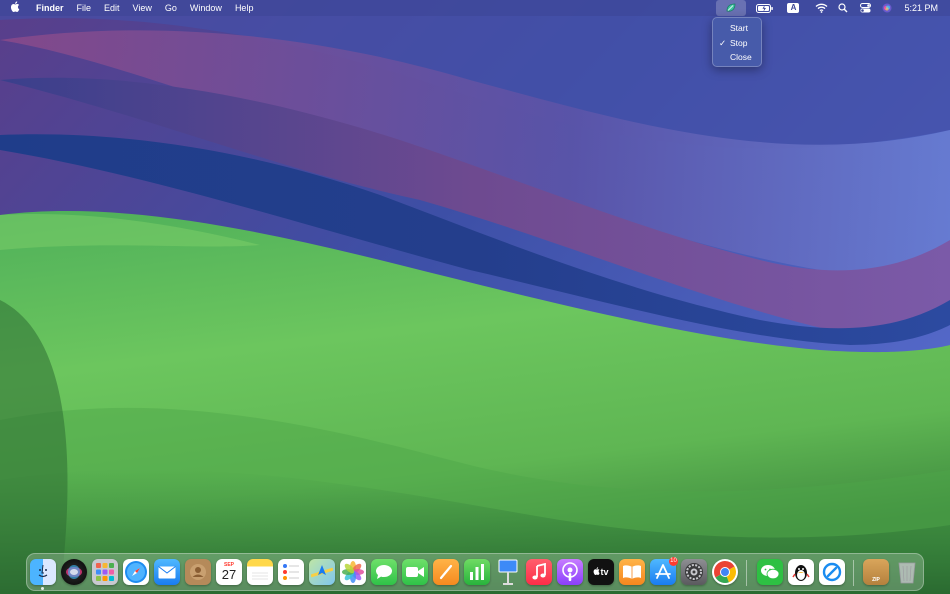 Image resolution: width=950 pixels, height=594 pixels. Describe the element at coordinates (322, 572) in the screenshot. I see `dock-maps-icon` at that location.